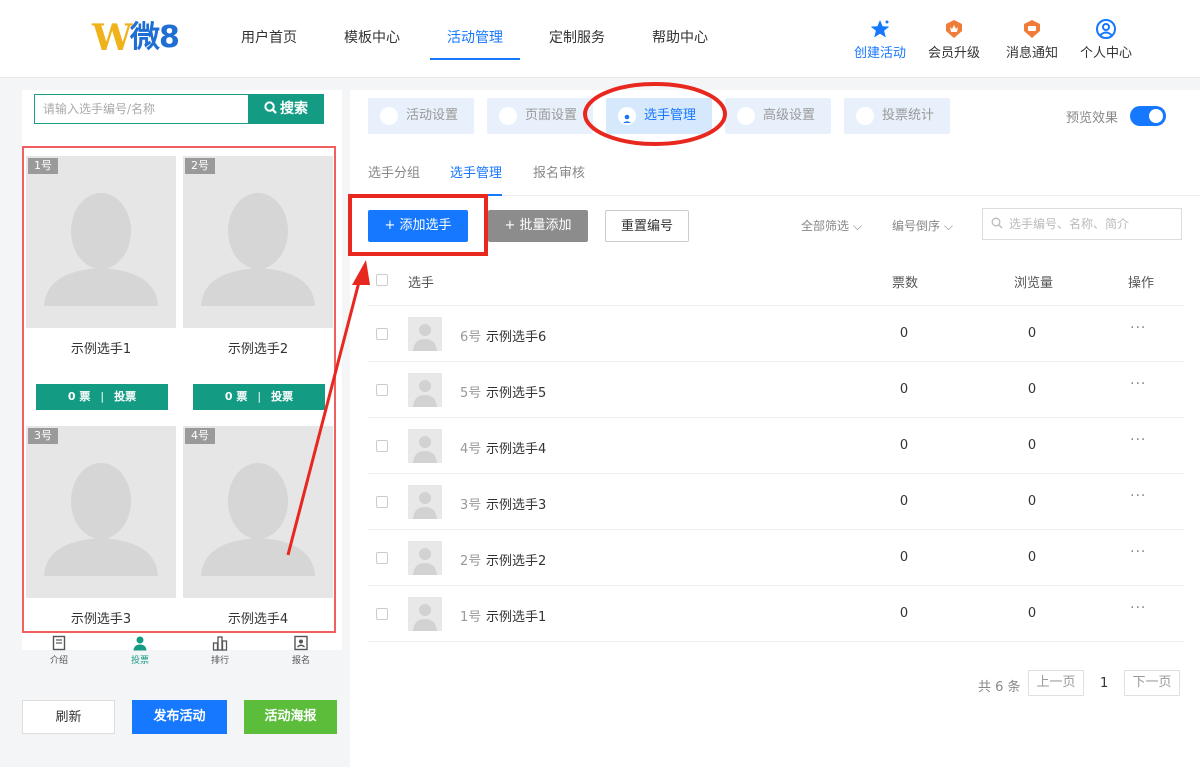  I want to click on table-row: 1号 示例选手1 0 0 ···, so click(776, 614).